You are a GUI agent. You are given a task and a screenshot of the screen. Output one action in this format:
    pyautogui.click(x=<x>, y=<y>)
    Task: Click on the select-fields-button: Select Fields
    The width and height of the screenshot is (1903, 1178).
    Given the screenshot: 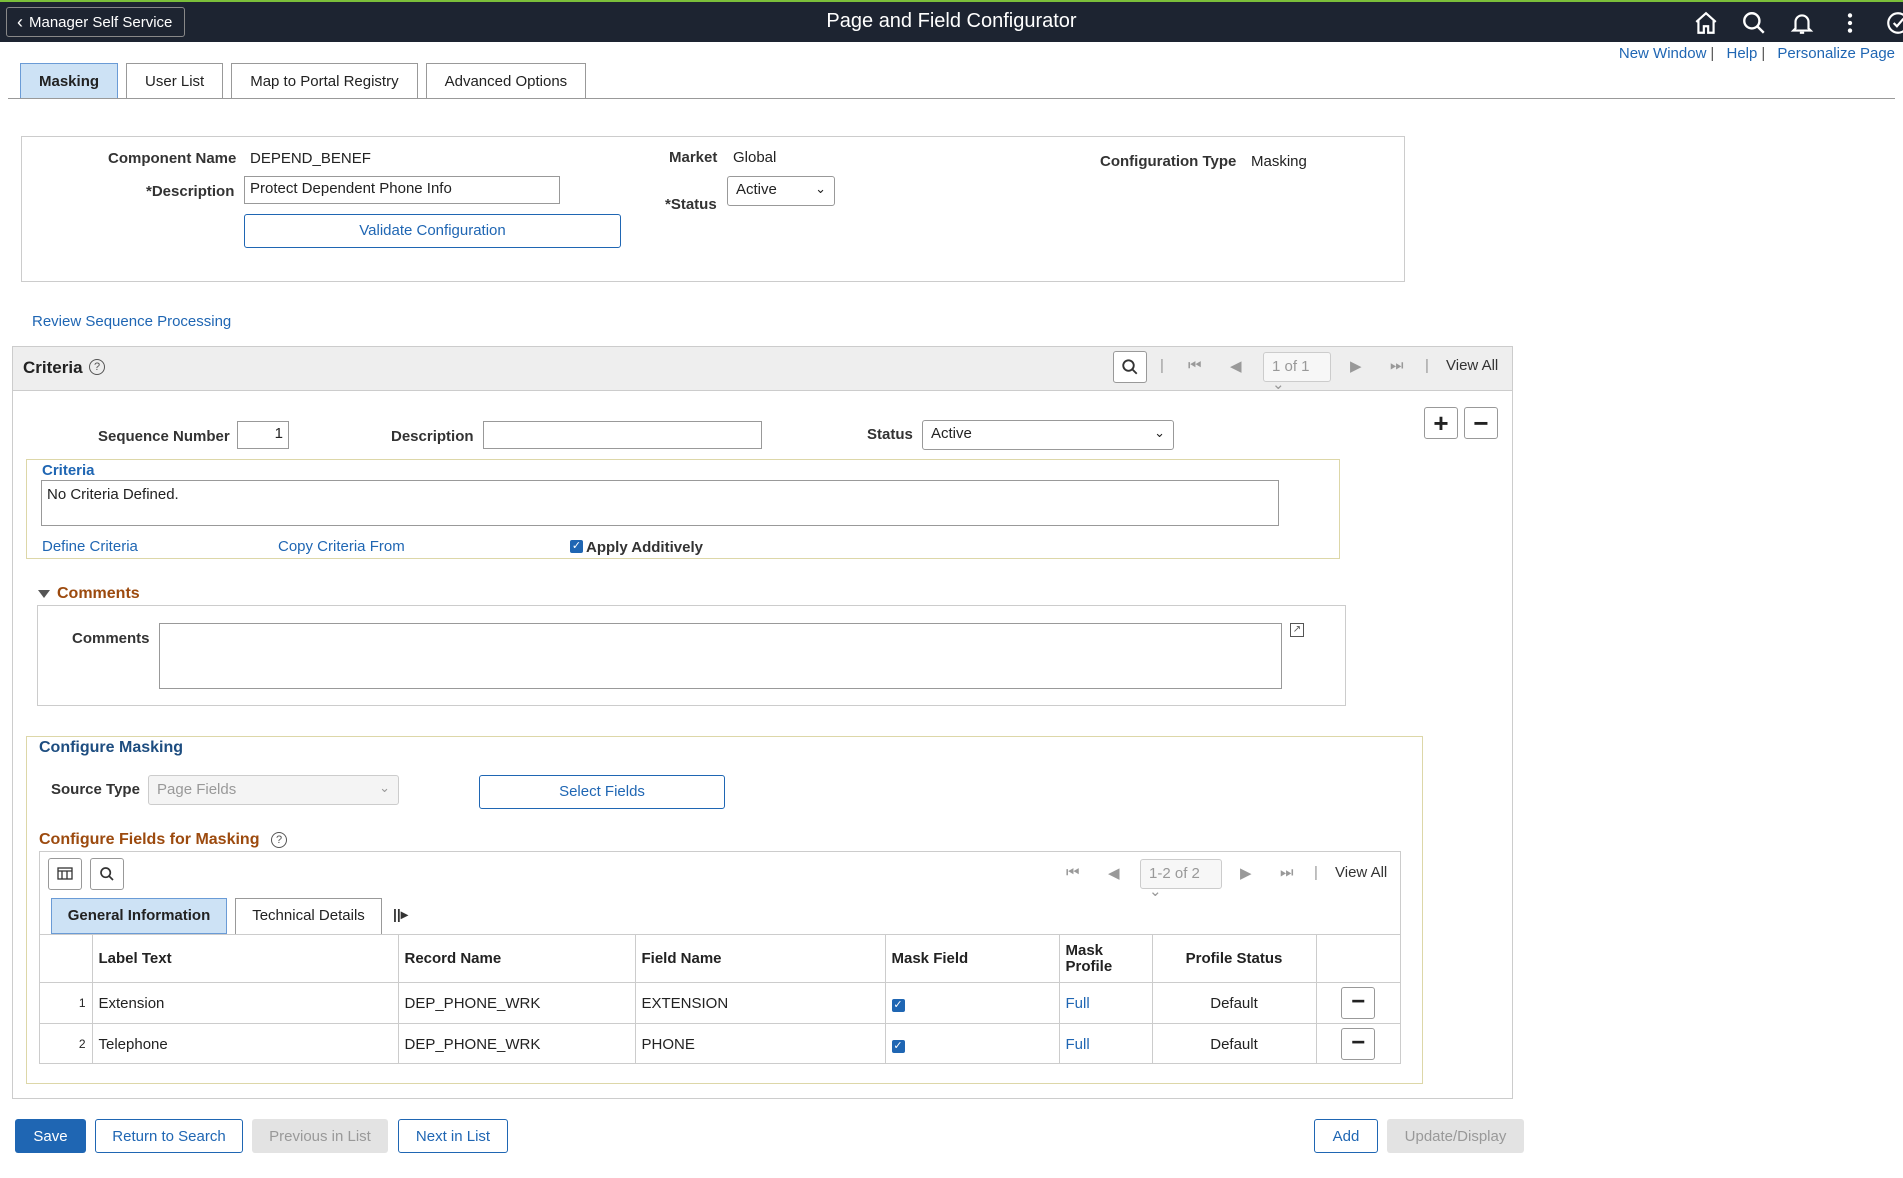 What is the action you would take?
    pyautogui.click(x=602, y=792)
    